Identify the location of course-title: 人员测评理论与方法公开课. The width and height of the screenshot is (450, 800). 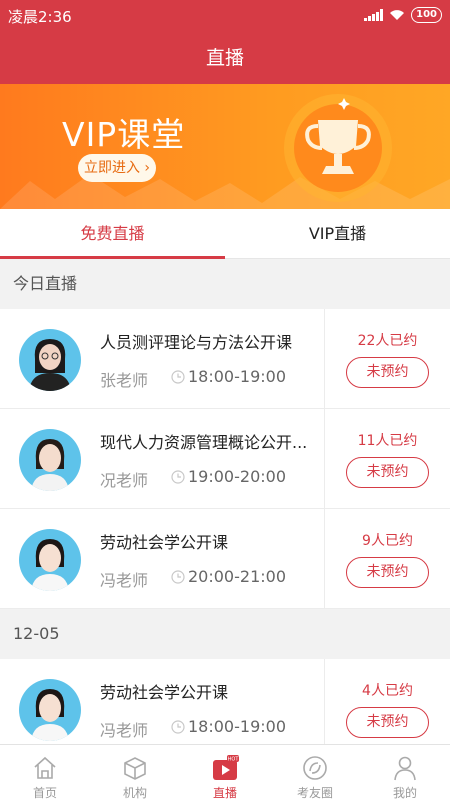
(196, 342).